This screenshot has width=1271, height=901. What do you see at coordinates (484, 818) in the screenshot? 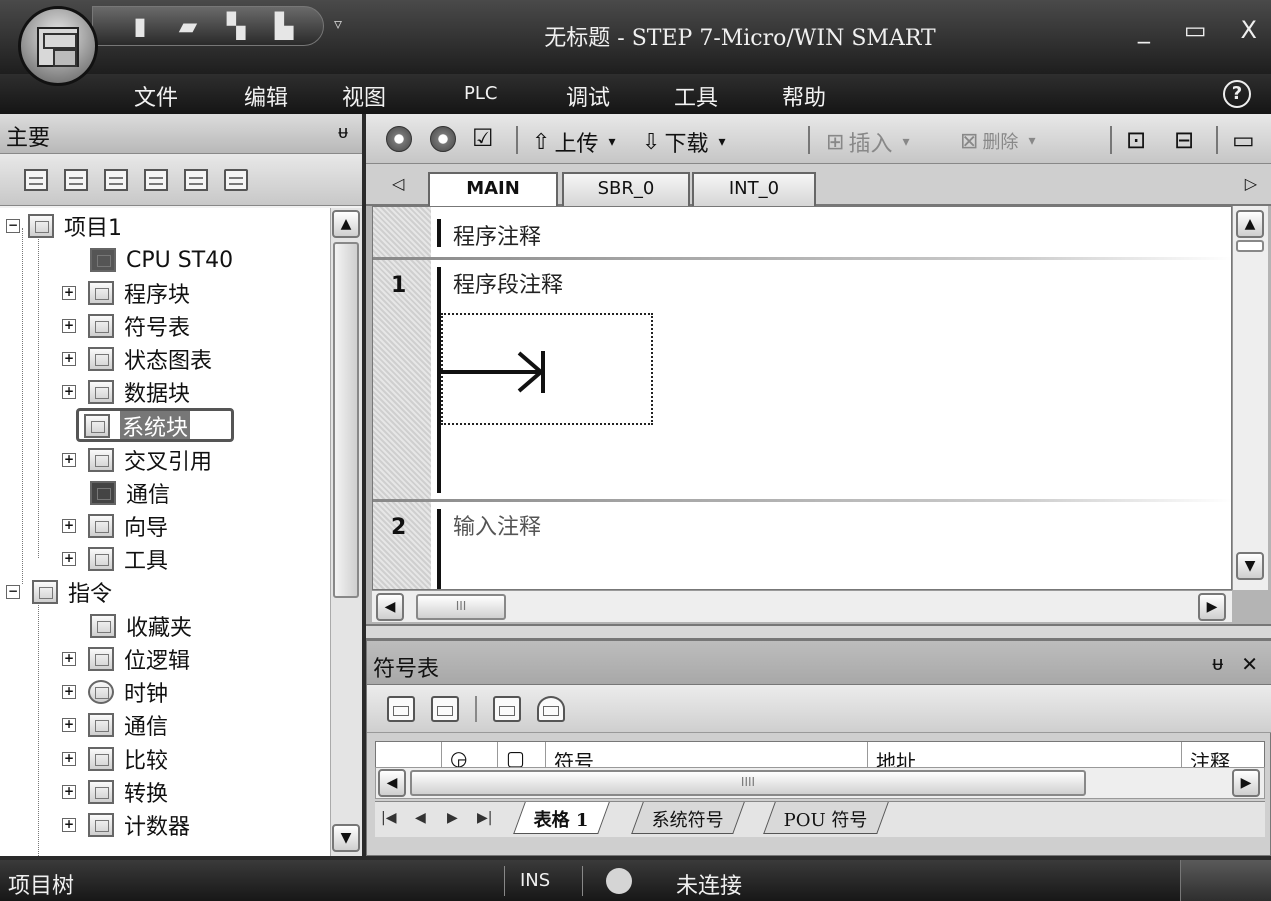
I see `last-sheet-icon: ▶|` at bounding box center [484, 818].